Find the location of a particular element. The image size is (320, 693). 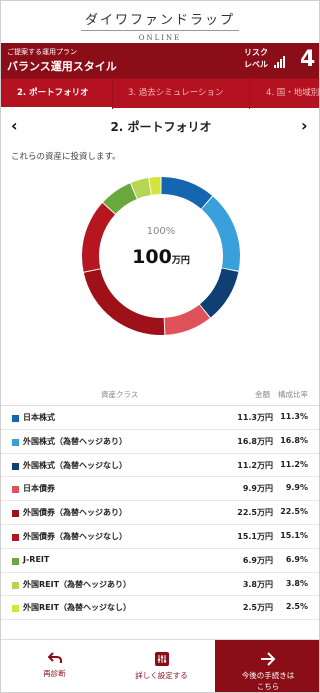

next-procedure-button: 今後の手続きは こちら is located at coordinates (267, 666).